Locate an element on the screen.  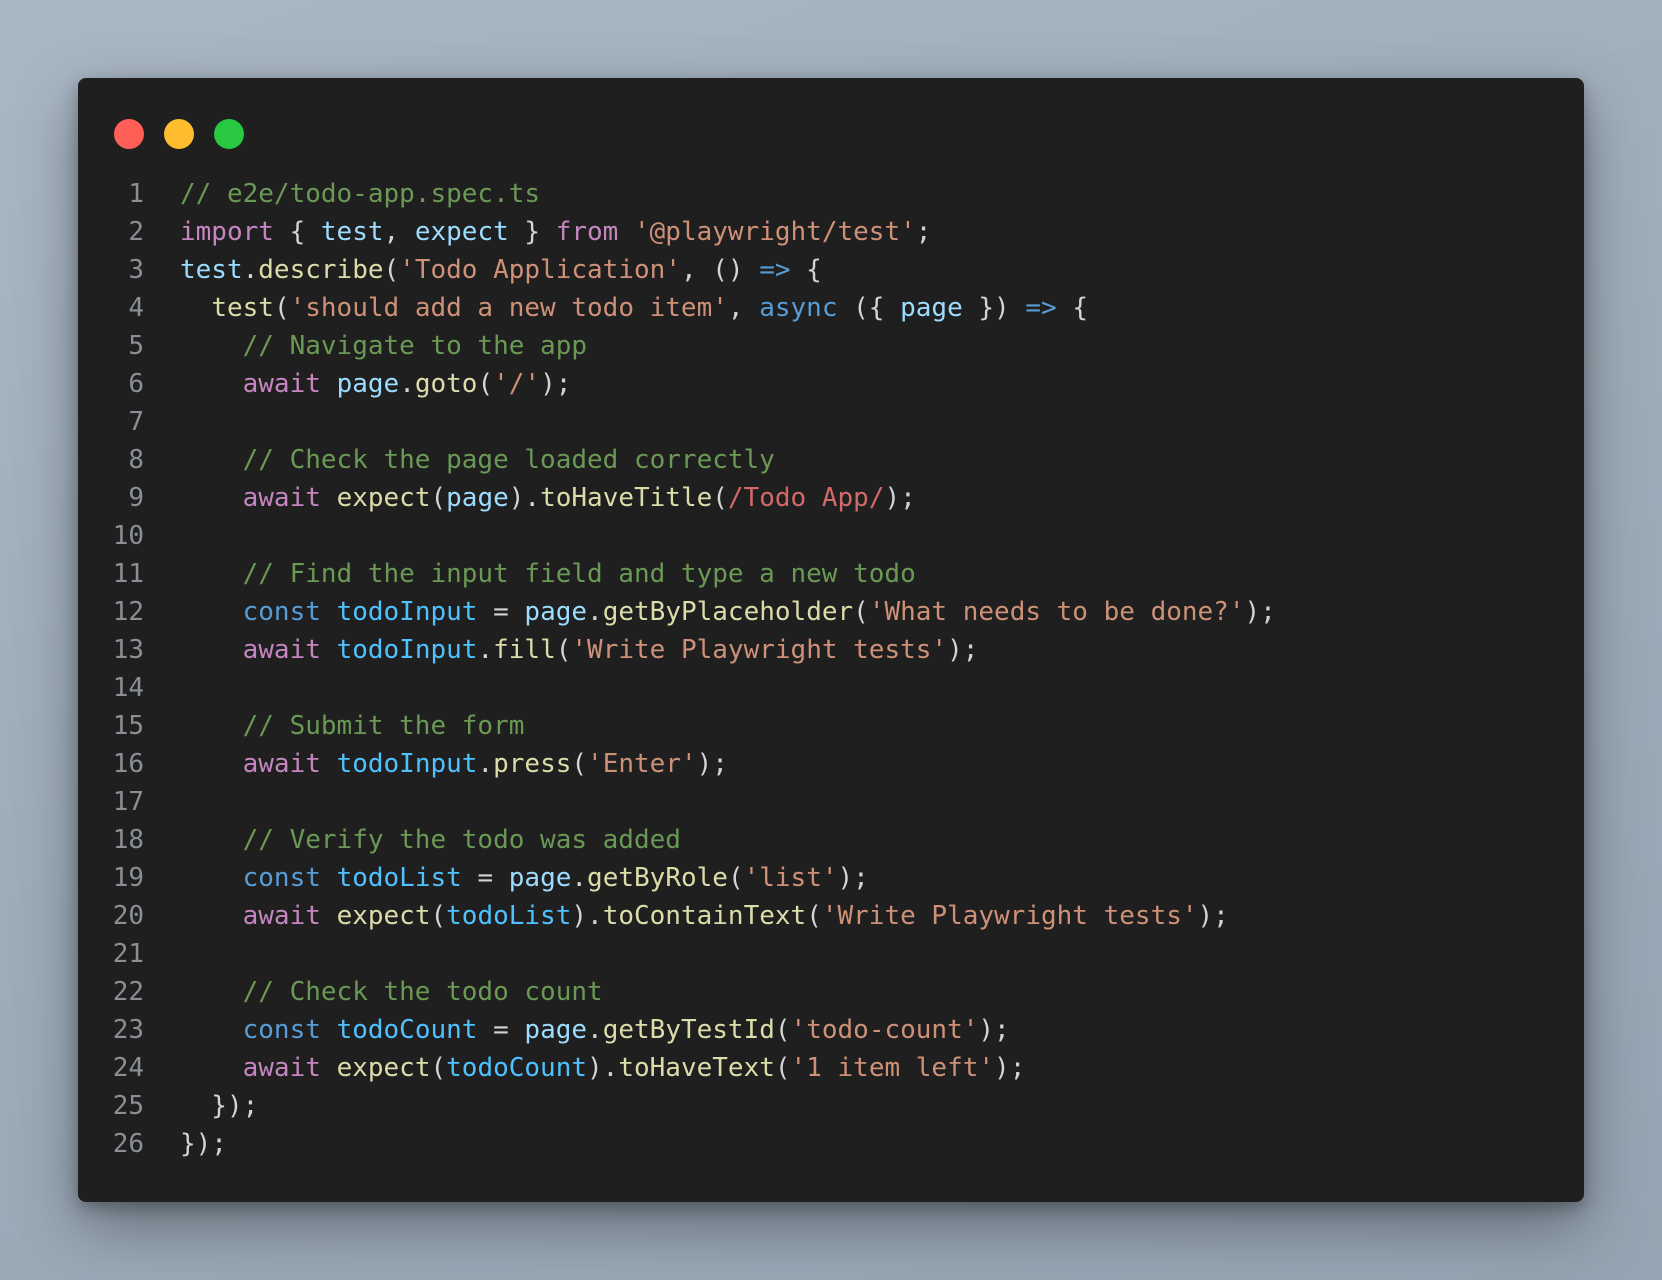
code-token-keyword: import is located at coordinates (227, 232).